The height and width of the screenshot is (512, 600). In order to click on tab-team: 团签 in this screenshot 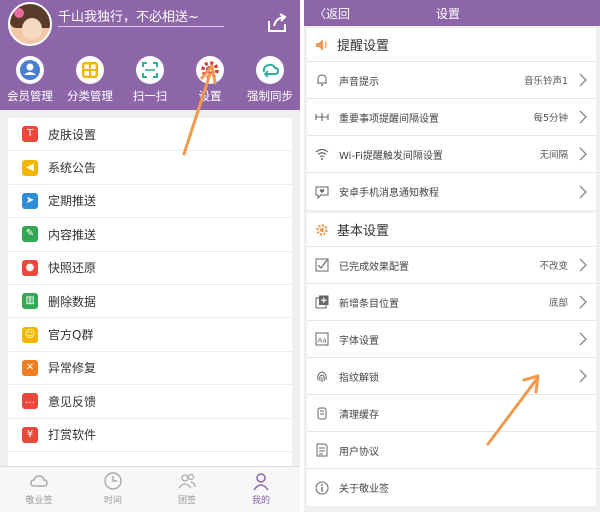, I will do `click(187, 488)`.